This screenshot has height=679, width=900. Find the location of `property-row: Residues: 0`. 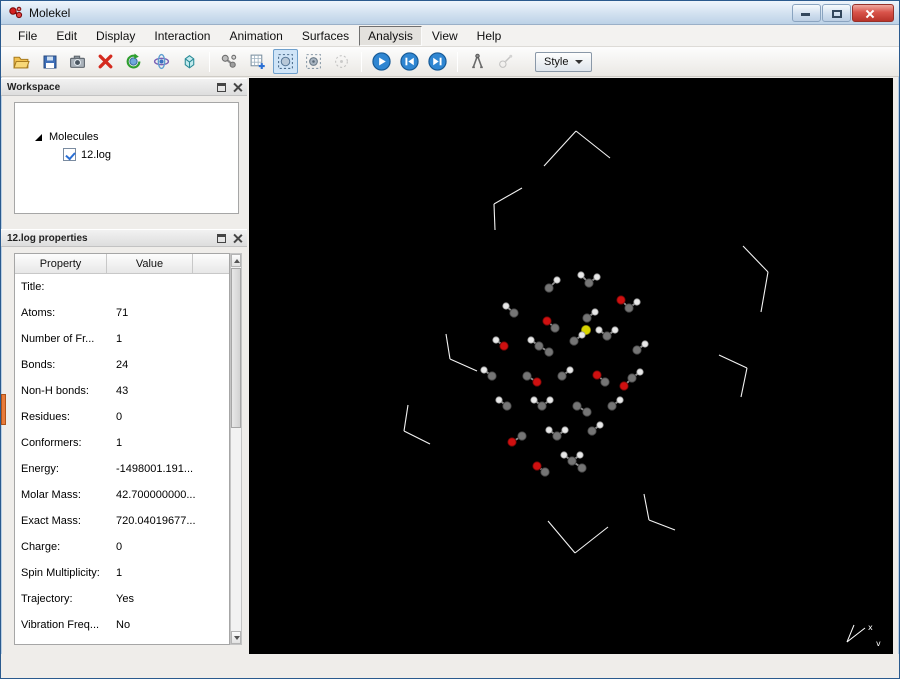

property-row: Residues: 0 is located at coordinates (122, 417).